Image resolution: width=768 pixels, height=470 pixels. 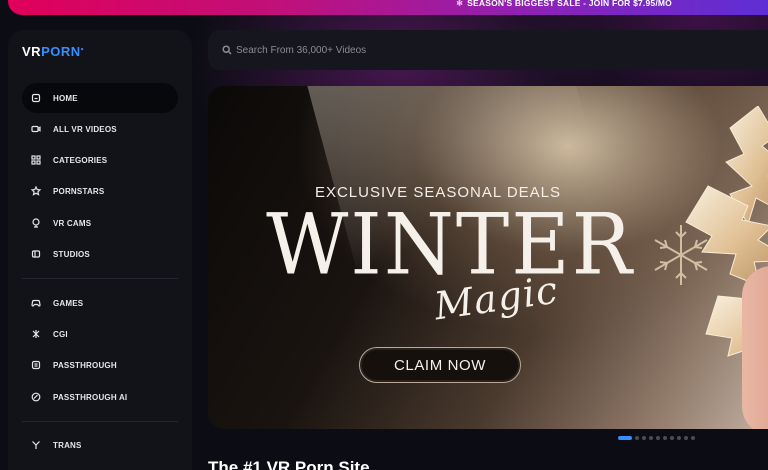 I want to click on sidebar-item-categories: CATEGORIES, so click(x=100, y=160).